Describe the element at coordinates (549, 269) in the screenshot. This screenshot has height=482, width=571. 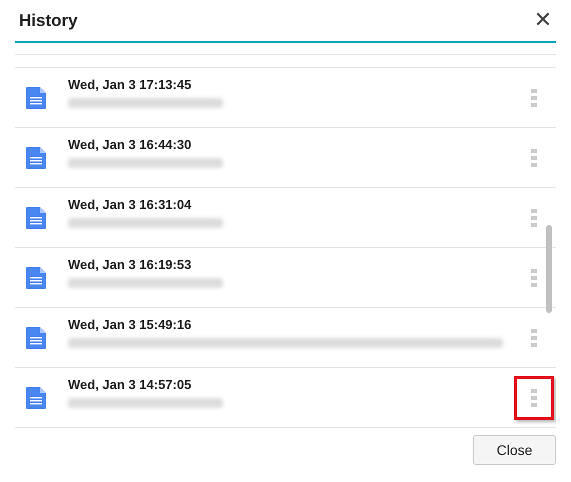
I see `scrollbar` at that location.